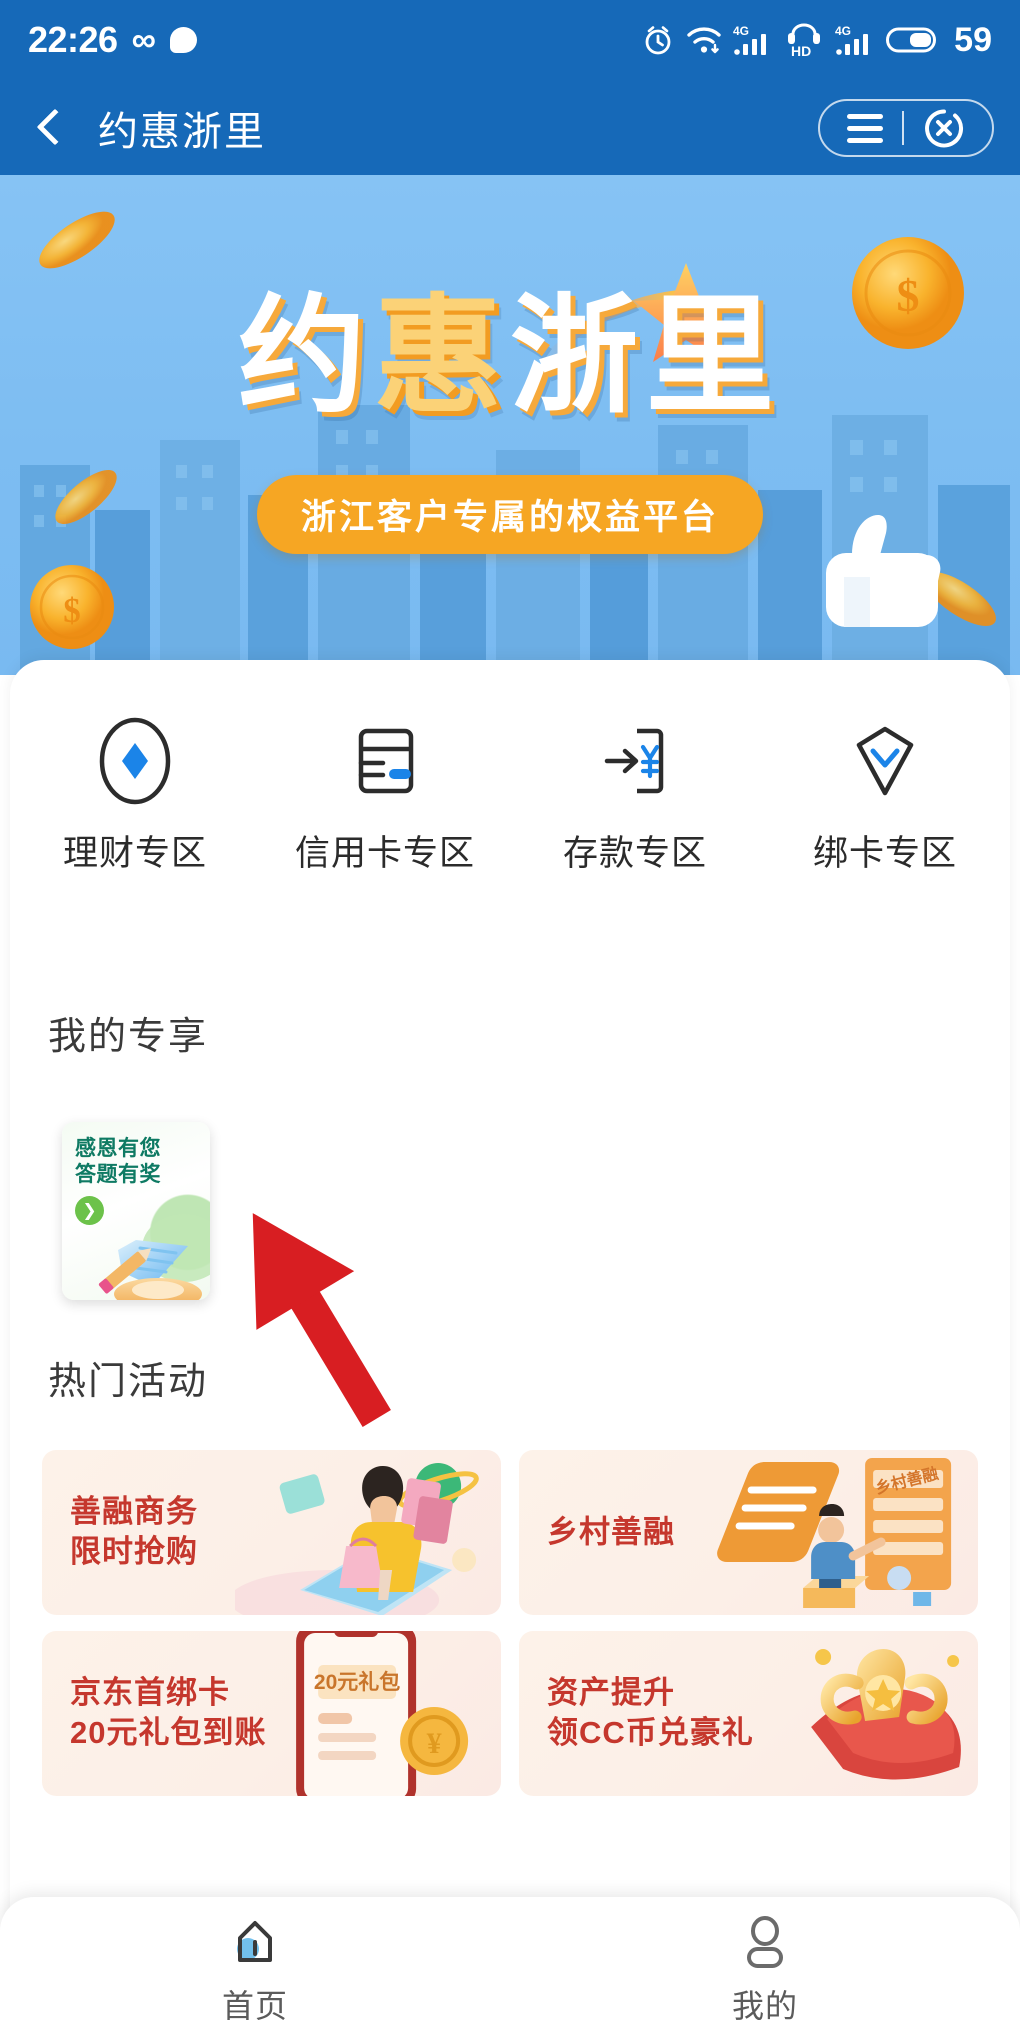 Image resolution: width=1020 pixels, height=2040 pixels. Describe the element at coordinates (136, 1211) in the screenshot. I see `my-exclusive-card: 感恩有您 答题有奖 ❯` at that location.